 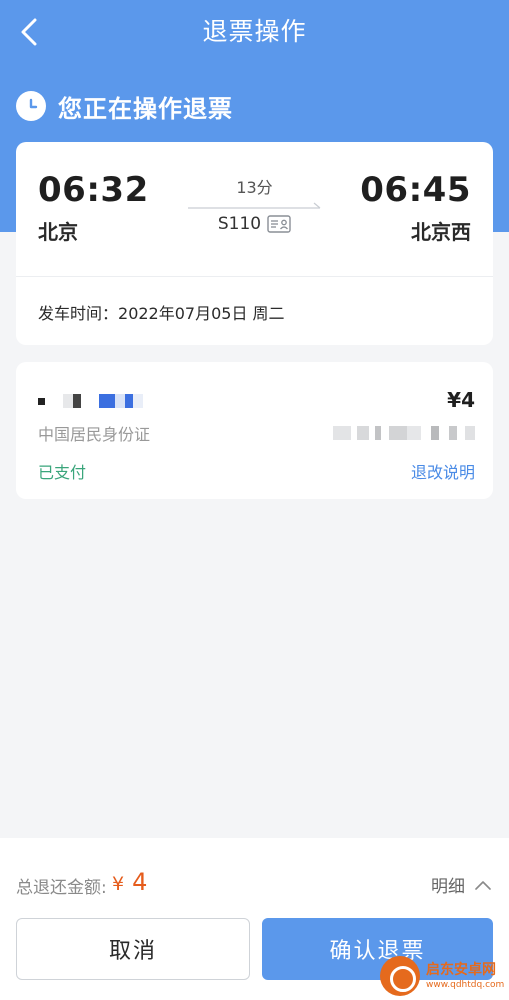 I want to click on departure-date: 2022年07月05日 周二, so click(x=201, y=313).